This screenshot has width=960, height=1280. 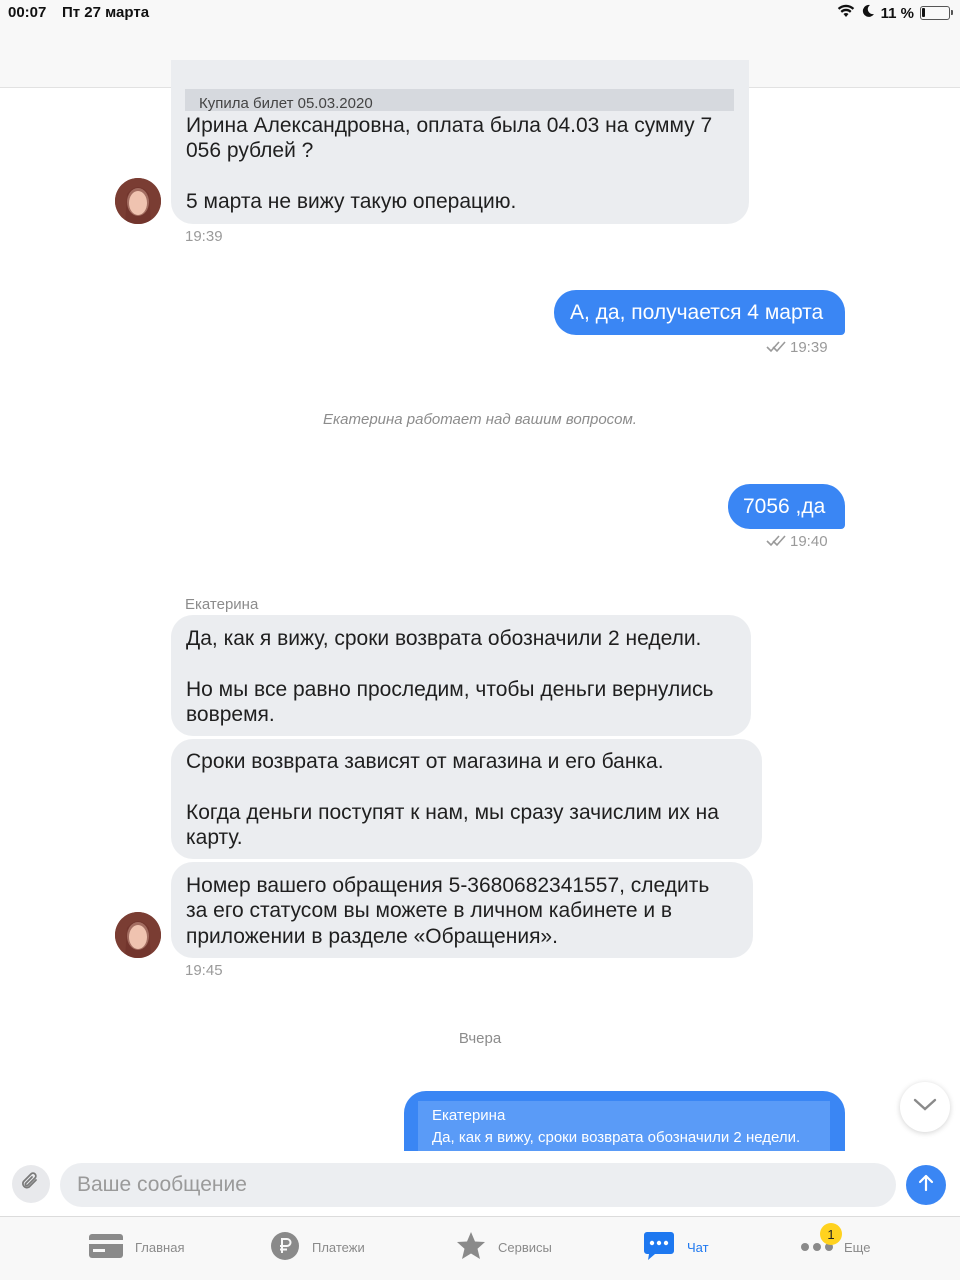 I want to click on message-text: А, да, получается 4 марта, so click(x=697, y=312).